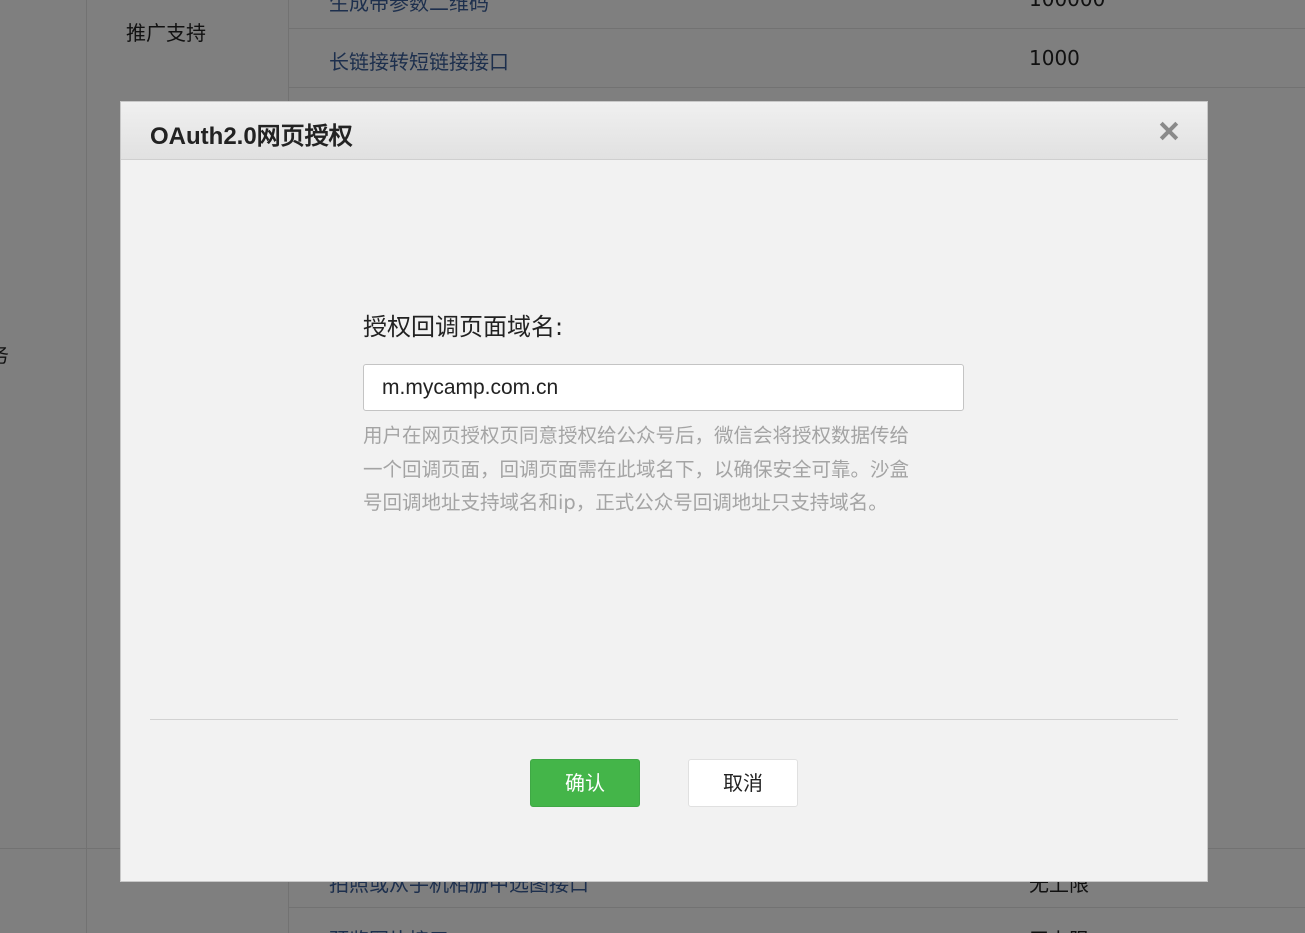  What do you see at coordinates (585, 783) in the screenshot?
I see `confirm-button: 确认` at bounding box center [585, 783].